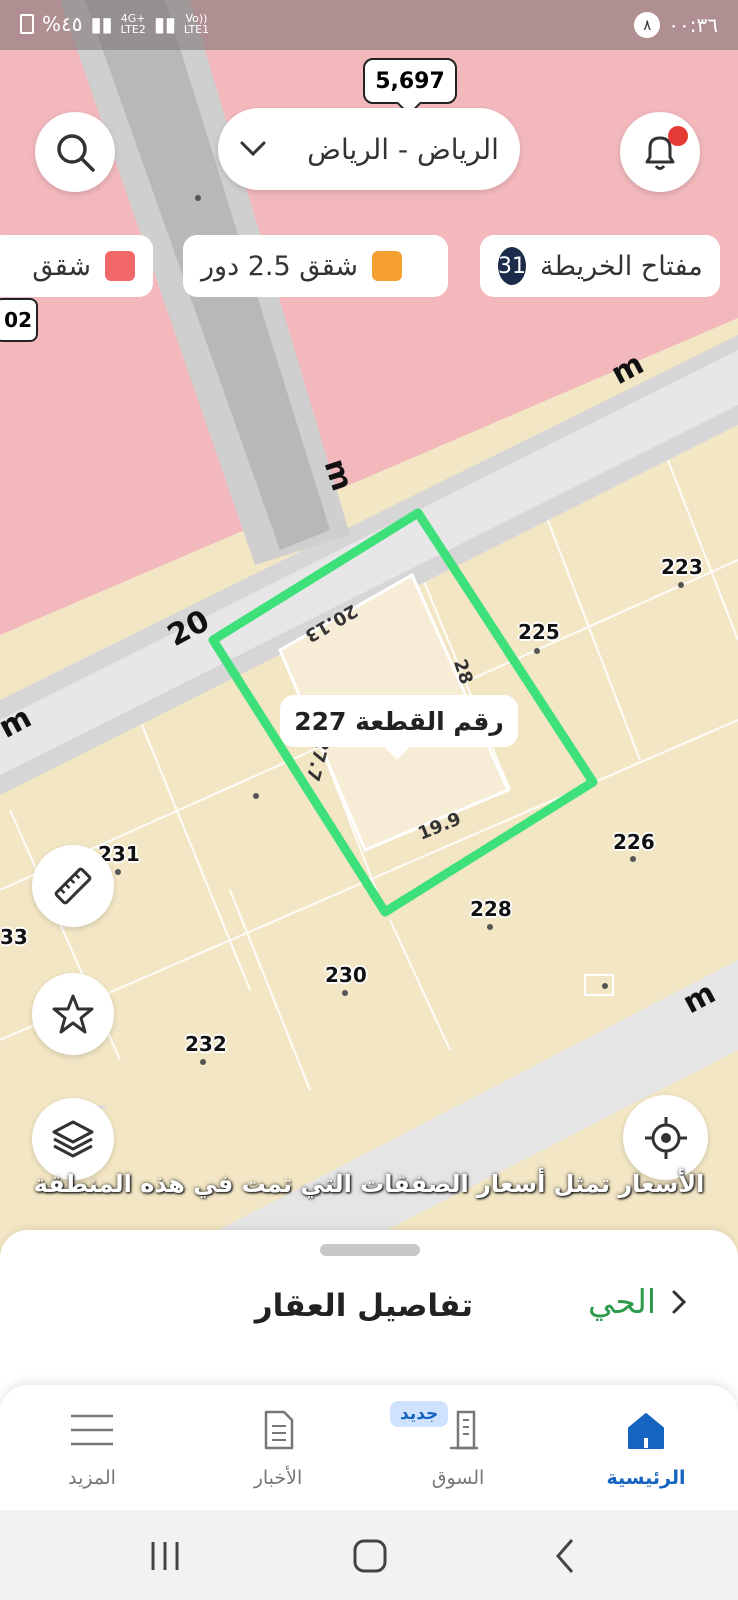 The image size is (738, 1600). Describe the element at coordinates (634, 842) in the screenshot. I see `plot-number: 226` at that location.